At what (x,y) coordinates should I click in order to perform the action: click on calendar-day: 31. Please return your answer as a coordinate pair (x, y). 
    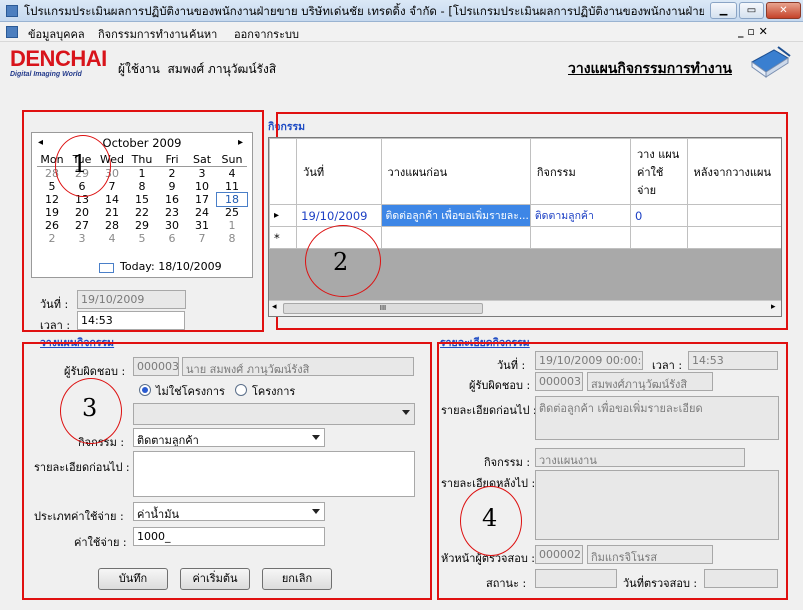
    Looking at the image, I should click on (202, 225).